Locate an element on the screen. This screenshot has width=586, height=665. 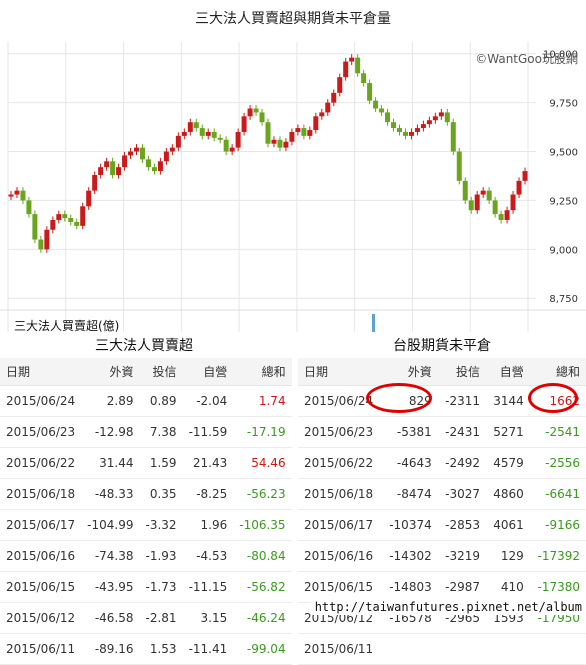
table-row: 2015/06/18 -8474 -3027 4860 -6641 is located at coordinates (442, 494).